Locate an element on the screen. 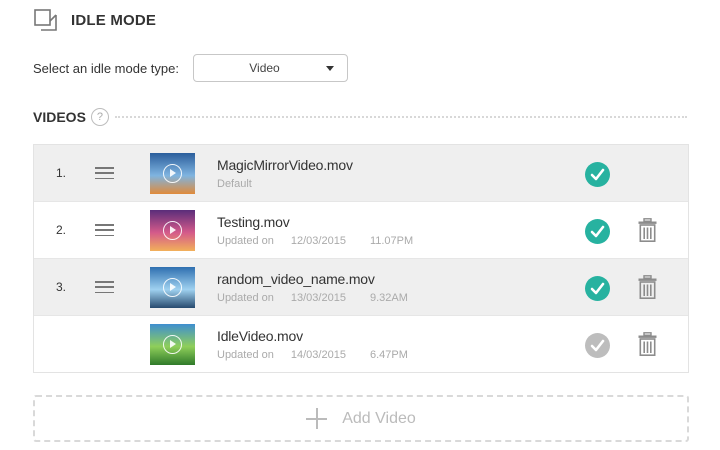 This screenshot has width=720, height=450. video-date: 14/03/2015 is located at coordinates (318, 355).